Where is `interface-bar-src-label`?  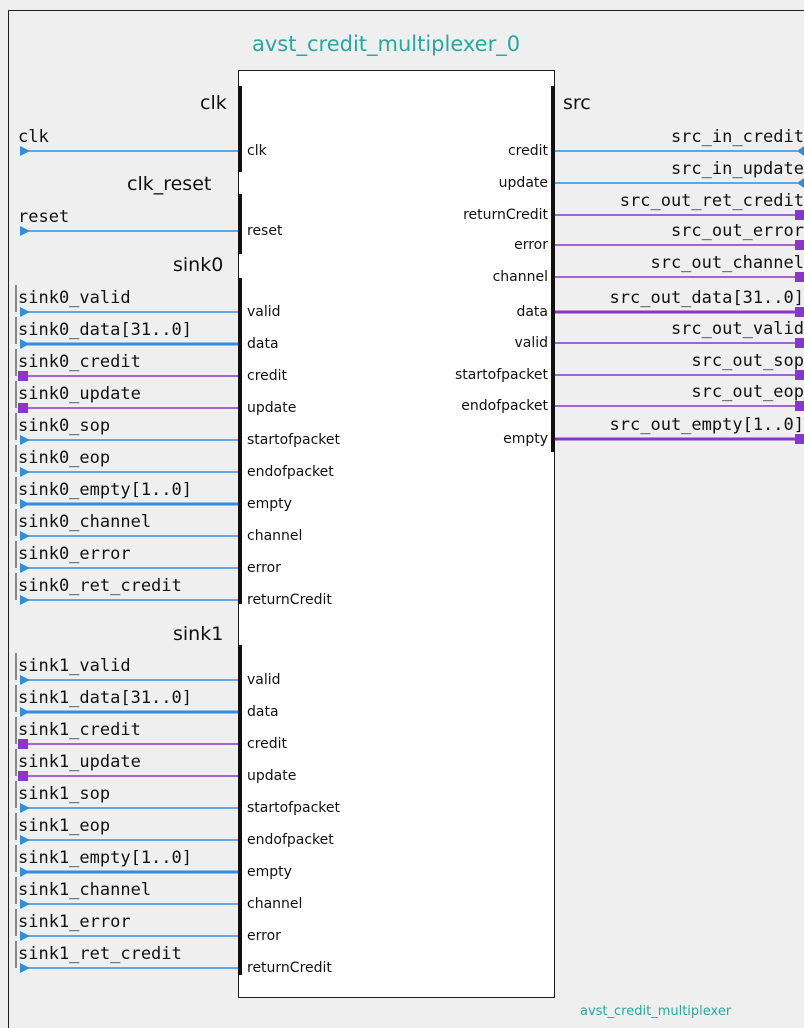 interface-bar-src-label is located at coordinates (553, 99).